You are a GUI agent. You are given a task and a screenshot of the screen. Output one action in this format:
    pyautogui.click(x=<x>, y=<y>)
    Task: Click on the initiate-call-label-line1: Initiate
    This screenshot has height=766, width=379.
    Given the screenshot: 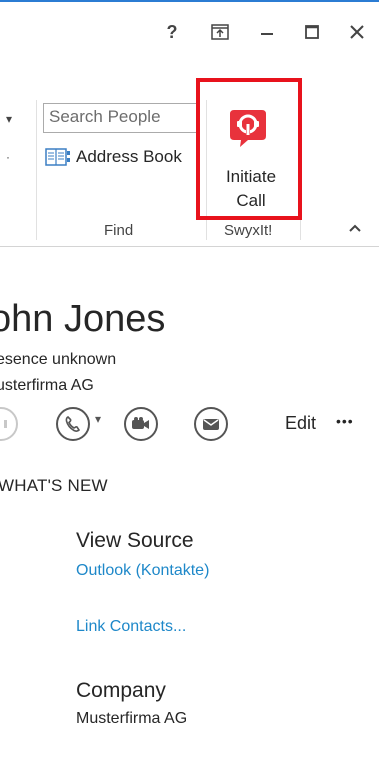 What is the action you would take?
    pyautogui.click(x=251, y=176)
    